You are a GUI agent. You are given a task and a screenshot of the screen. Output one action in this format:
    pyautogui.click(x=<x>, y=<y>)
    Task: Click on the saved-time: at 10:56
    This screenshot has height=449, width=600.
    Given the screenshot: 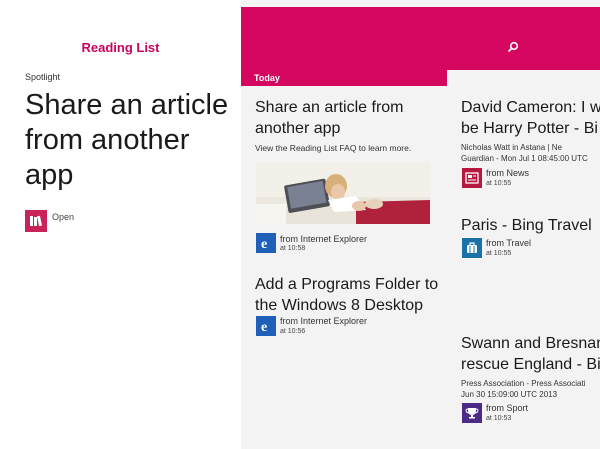 What is the action you would take?
    pyautogui.click(x=293, y=331)
    